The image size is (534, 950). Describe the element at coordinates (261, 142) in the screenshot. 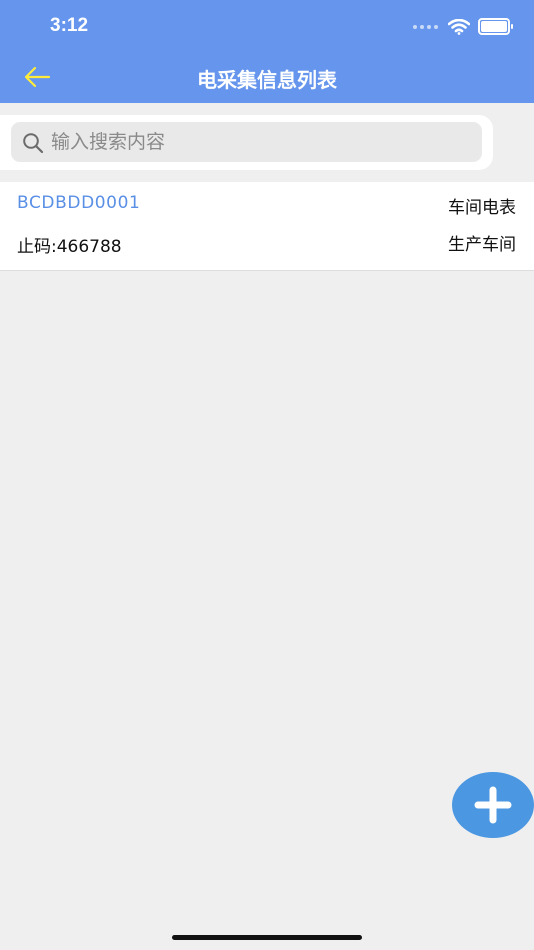

I see `search-input` at that location.